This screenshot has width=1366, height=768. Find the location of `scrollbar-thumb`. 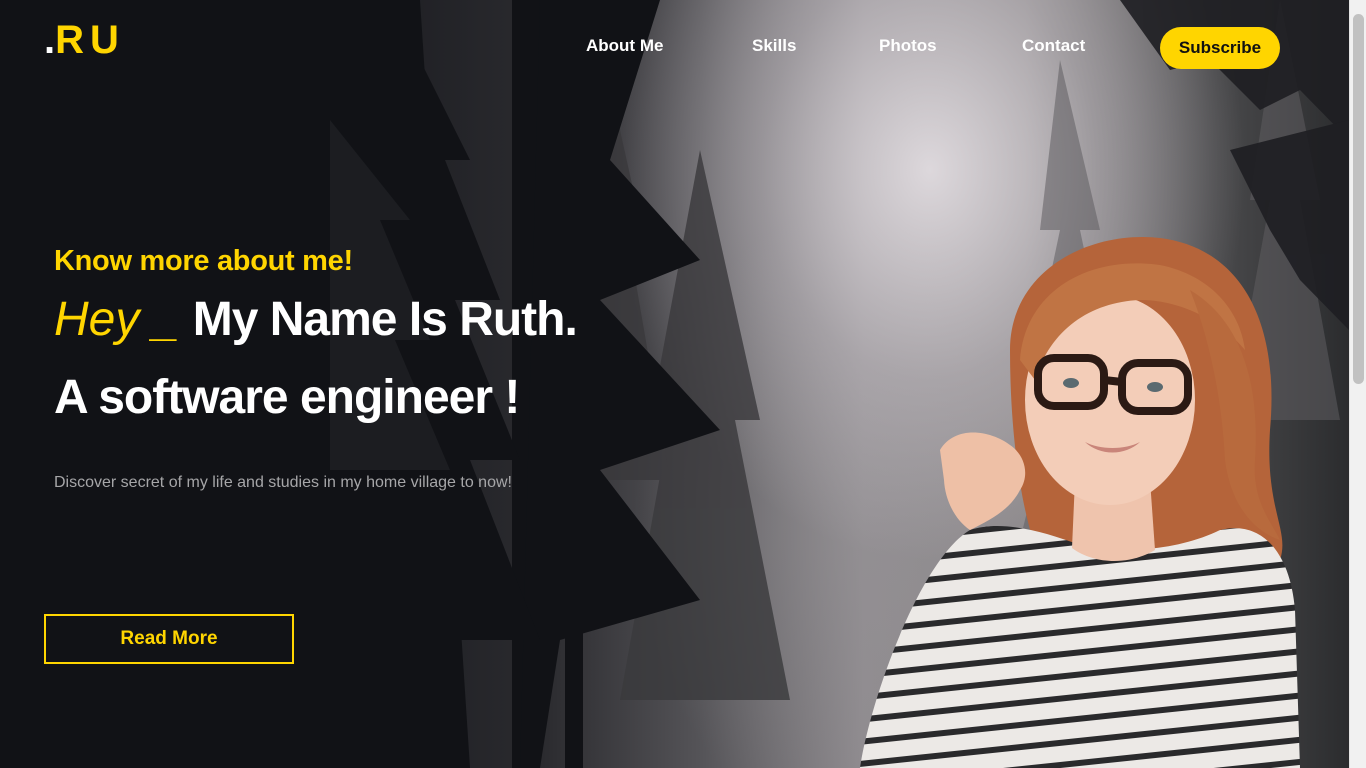

scrollbar-thumb is located at coordinates (1358, 199).